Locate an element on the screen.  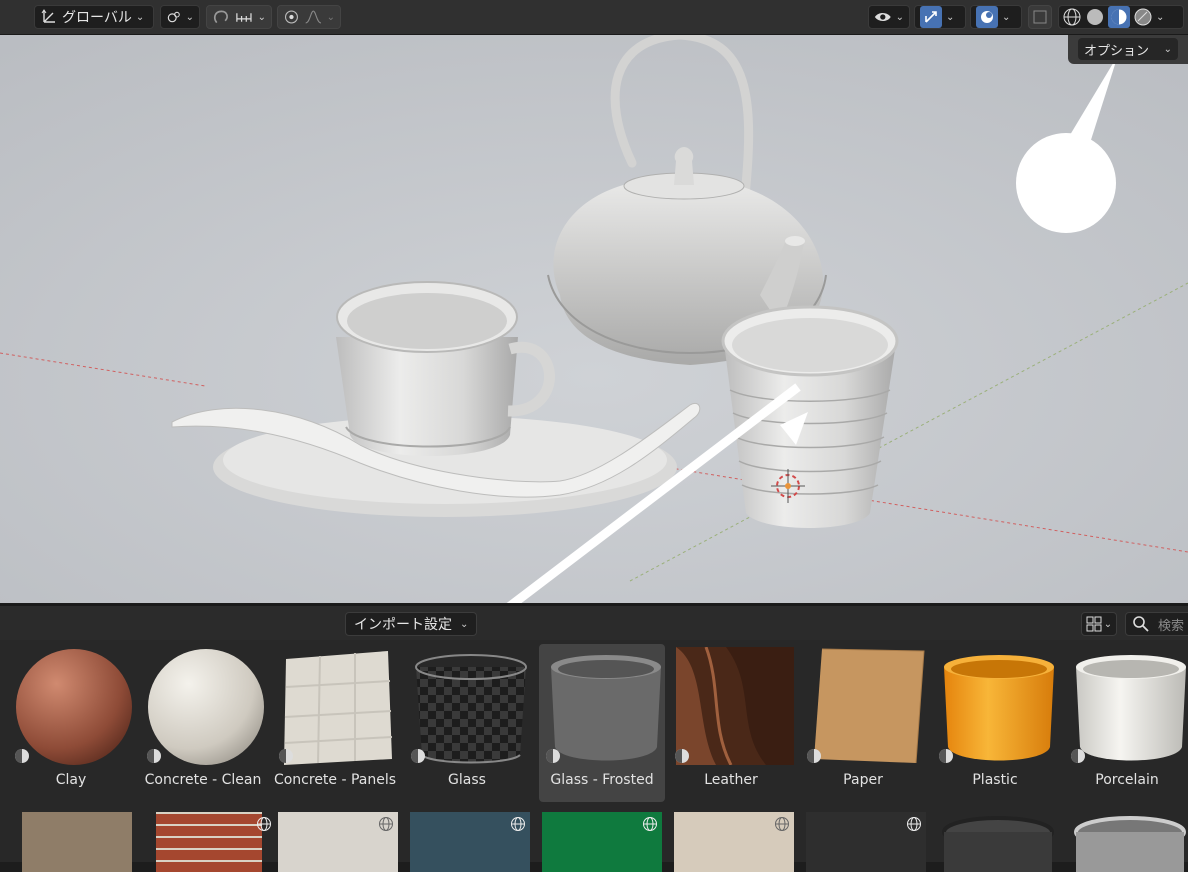
pivot-icon is located at coordinates (173, 17).